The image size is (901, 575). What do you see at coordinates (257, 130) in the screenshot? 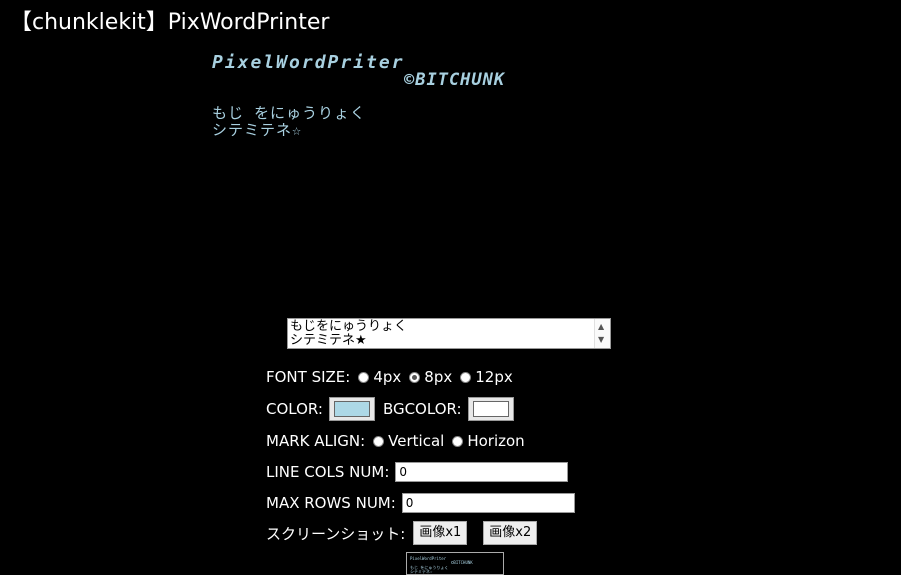
I see `pixel-line-2: シテミテネ☆` at bounding box center [257, 130].